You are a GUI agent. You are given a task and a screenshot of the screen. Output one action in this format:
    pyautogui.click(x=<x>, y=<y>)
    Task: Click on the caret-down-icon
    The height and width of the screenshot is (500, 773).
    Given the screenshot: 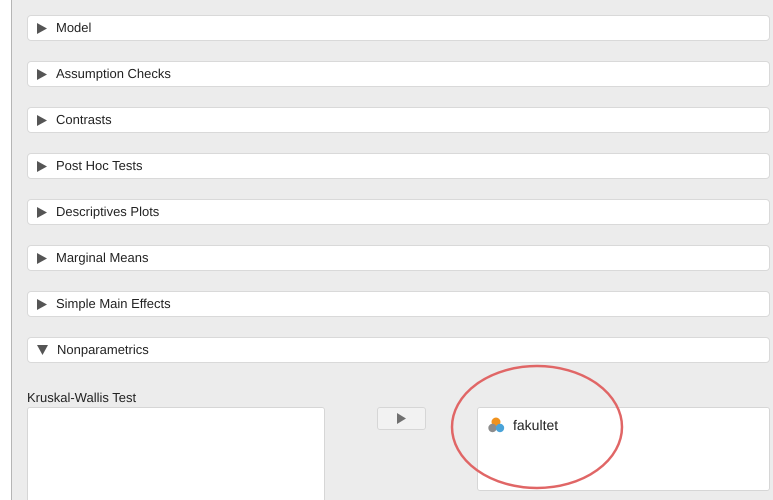 What is the action you would take?
    pyautogui.click(x=42, y=350)
    